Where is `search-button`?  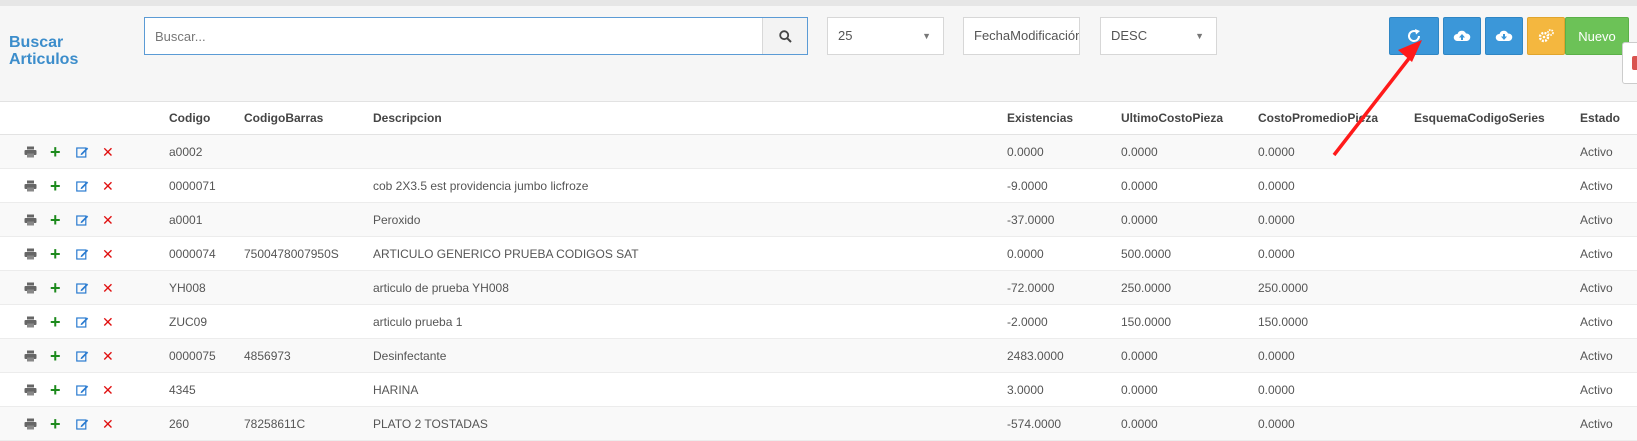
search-button is located at coordinates (784, 36).